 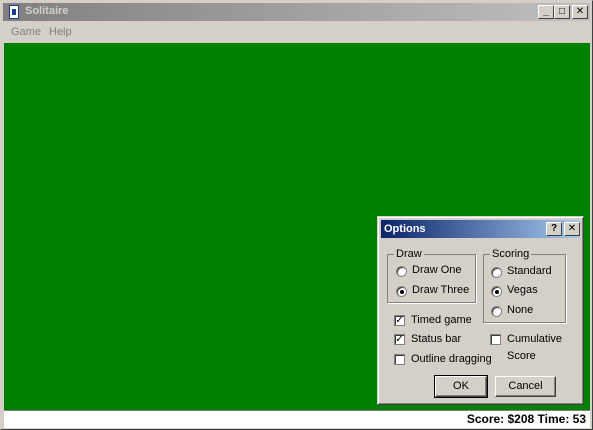 I want to click on cancel-button: Cancel, so click(x=525, y=386).